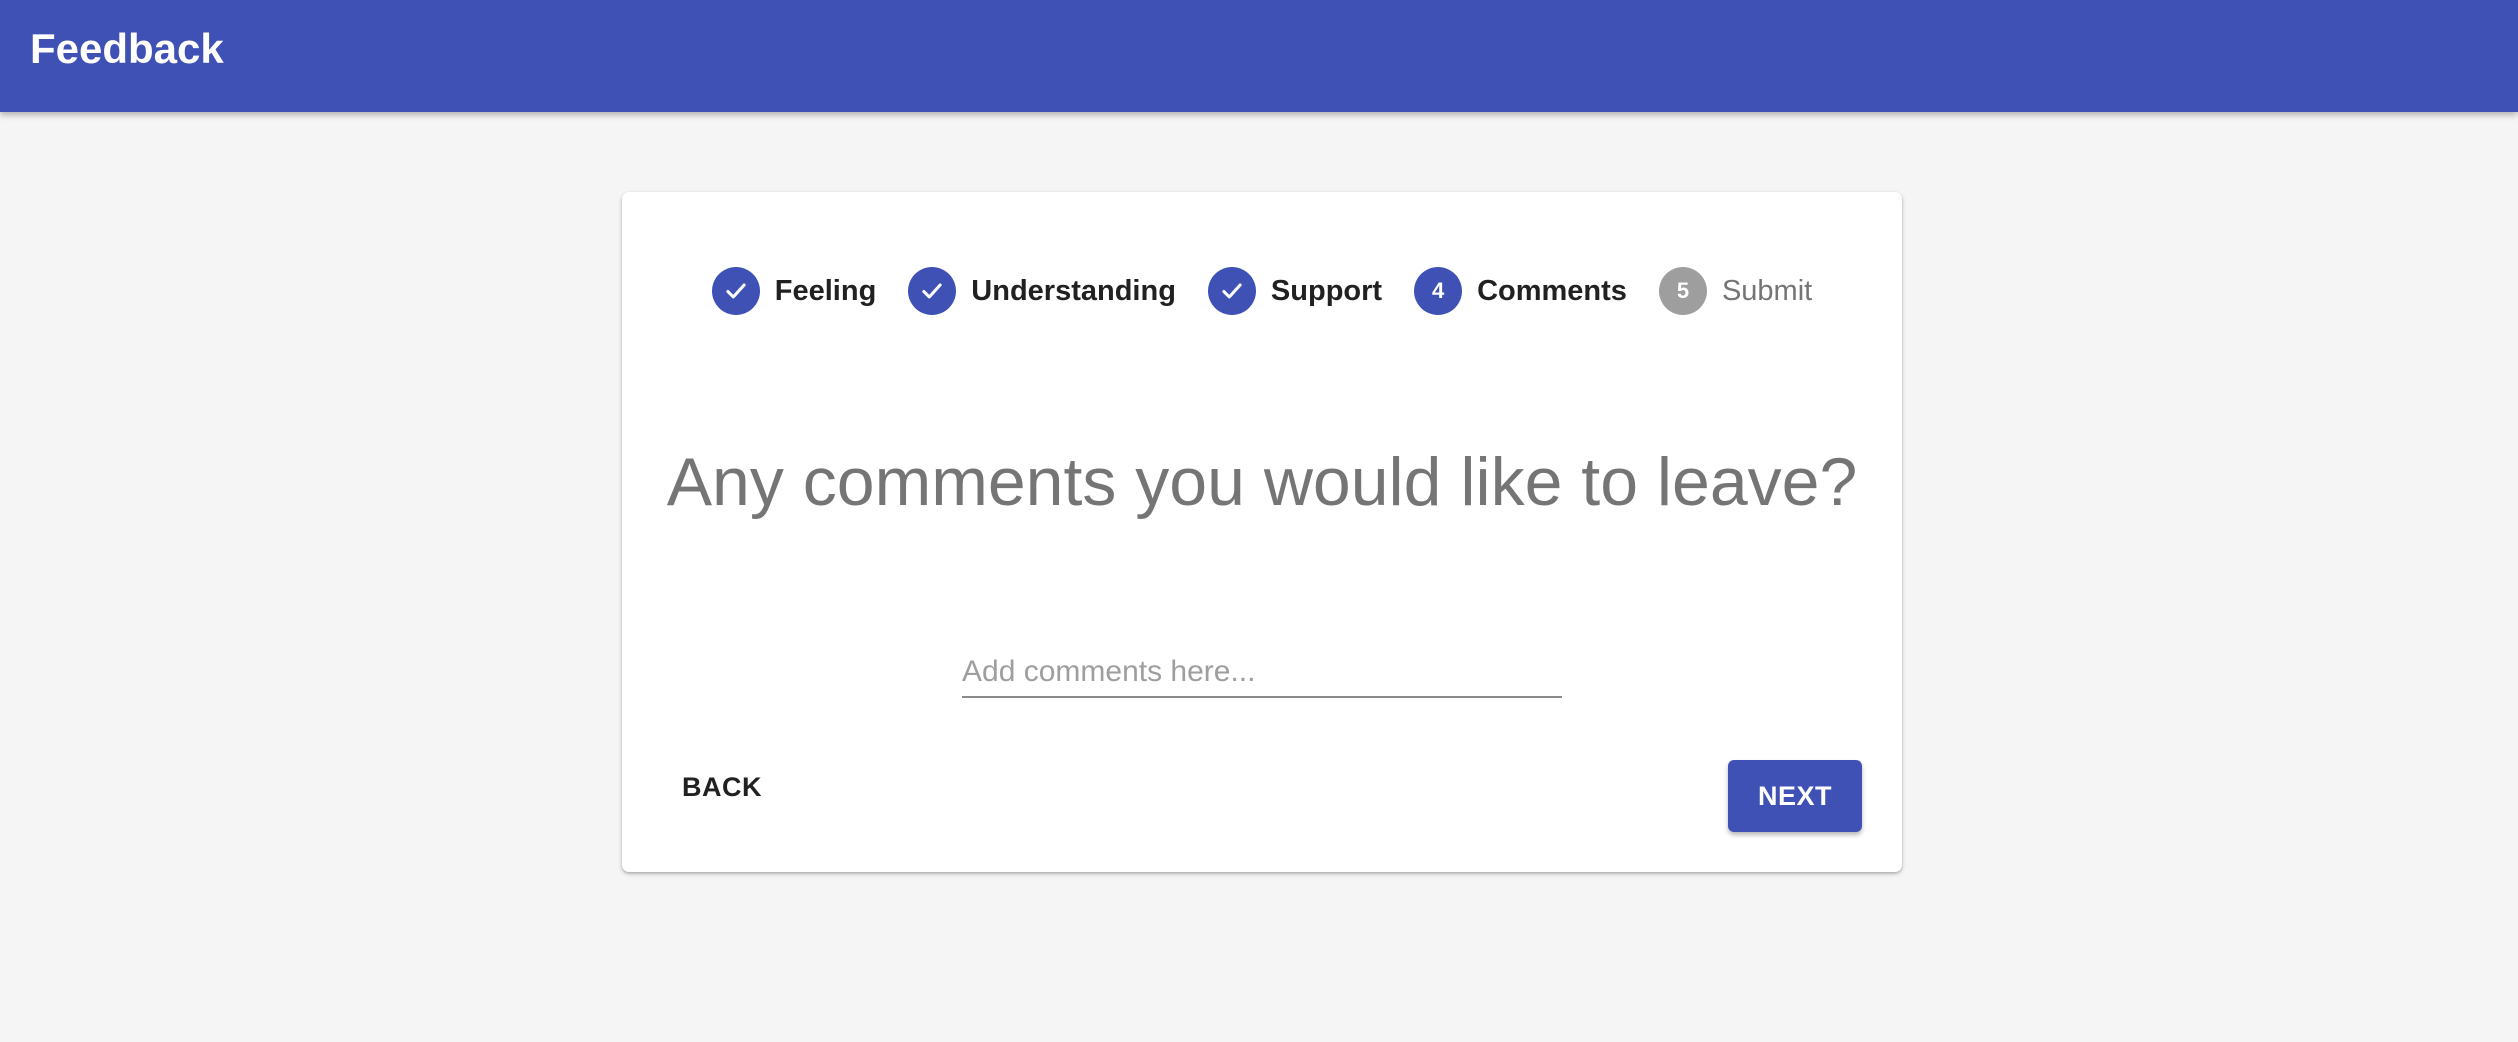  Describe the element at coordinates (1795, 796) in the screenshot. I see `next-button: NEXT` at that location.